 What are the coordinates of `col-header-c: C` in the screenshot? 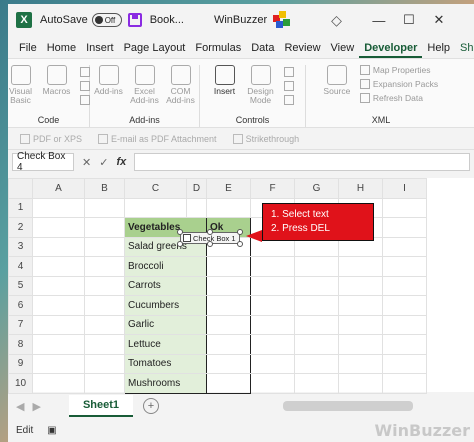 It's located at (155, 188).